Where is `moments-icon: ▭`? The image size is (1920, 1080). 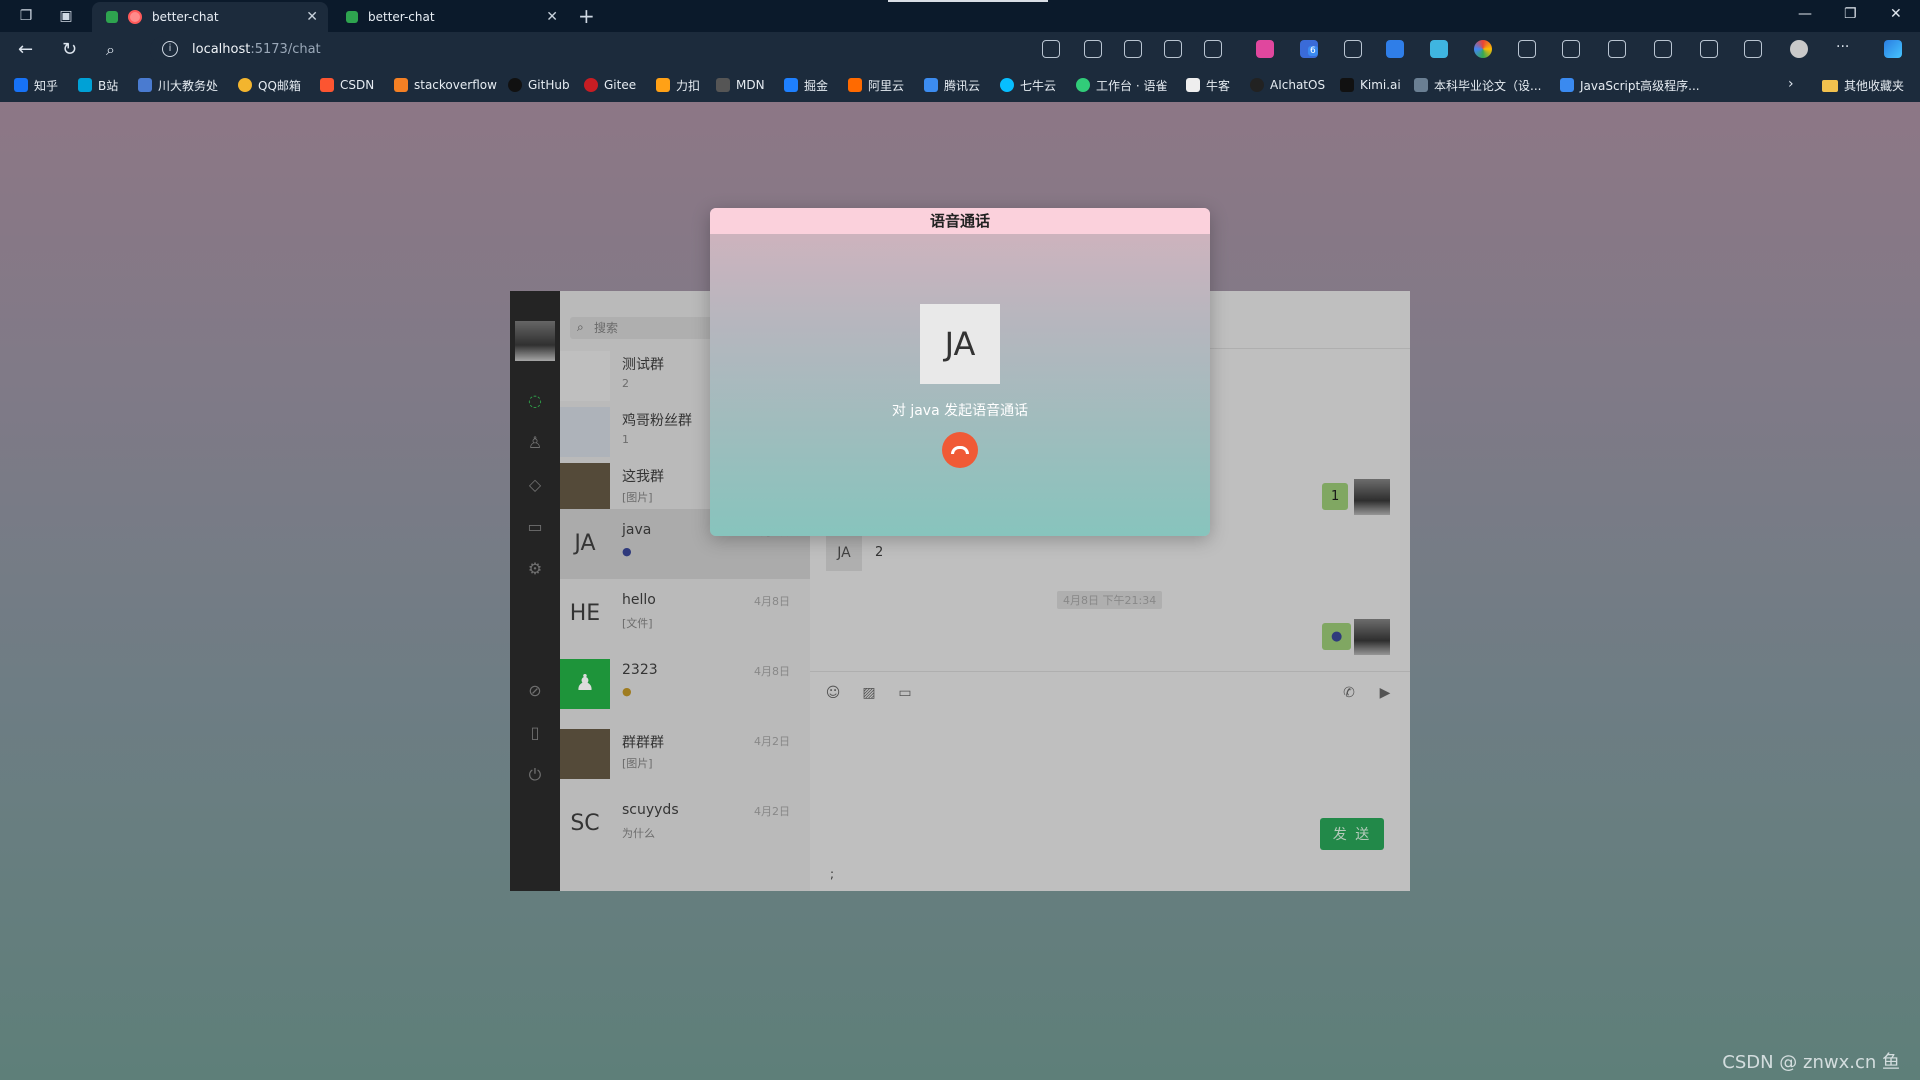
moments-icon: ▭ is located at coordinates (535, 527).